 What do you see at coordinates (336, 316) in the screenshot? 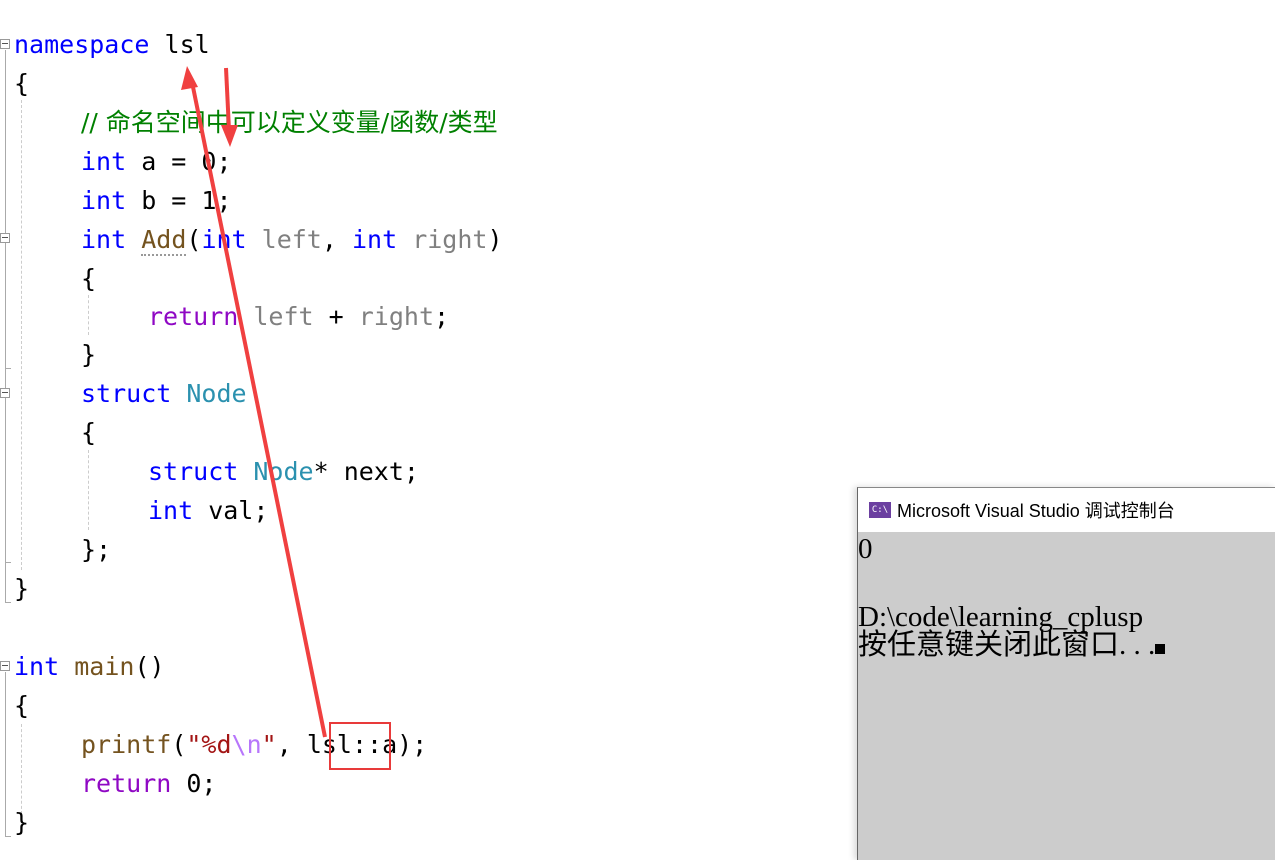
I see `operator: +` at bounding box center [336, 316].